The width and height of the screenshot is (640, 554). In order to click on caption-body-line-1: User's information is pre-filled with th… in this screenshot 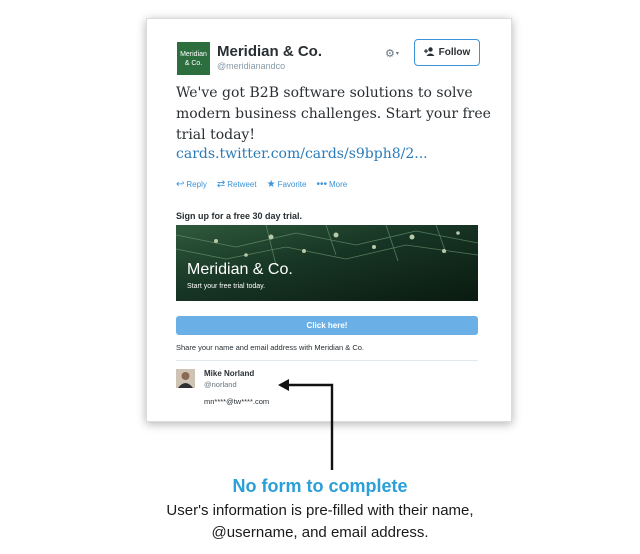, I will do `click(320, 510)`.